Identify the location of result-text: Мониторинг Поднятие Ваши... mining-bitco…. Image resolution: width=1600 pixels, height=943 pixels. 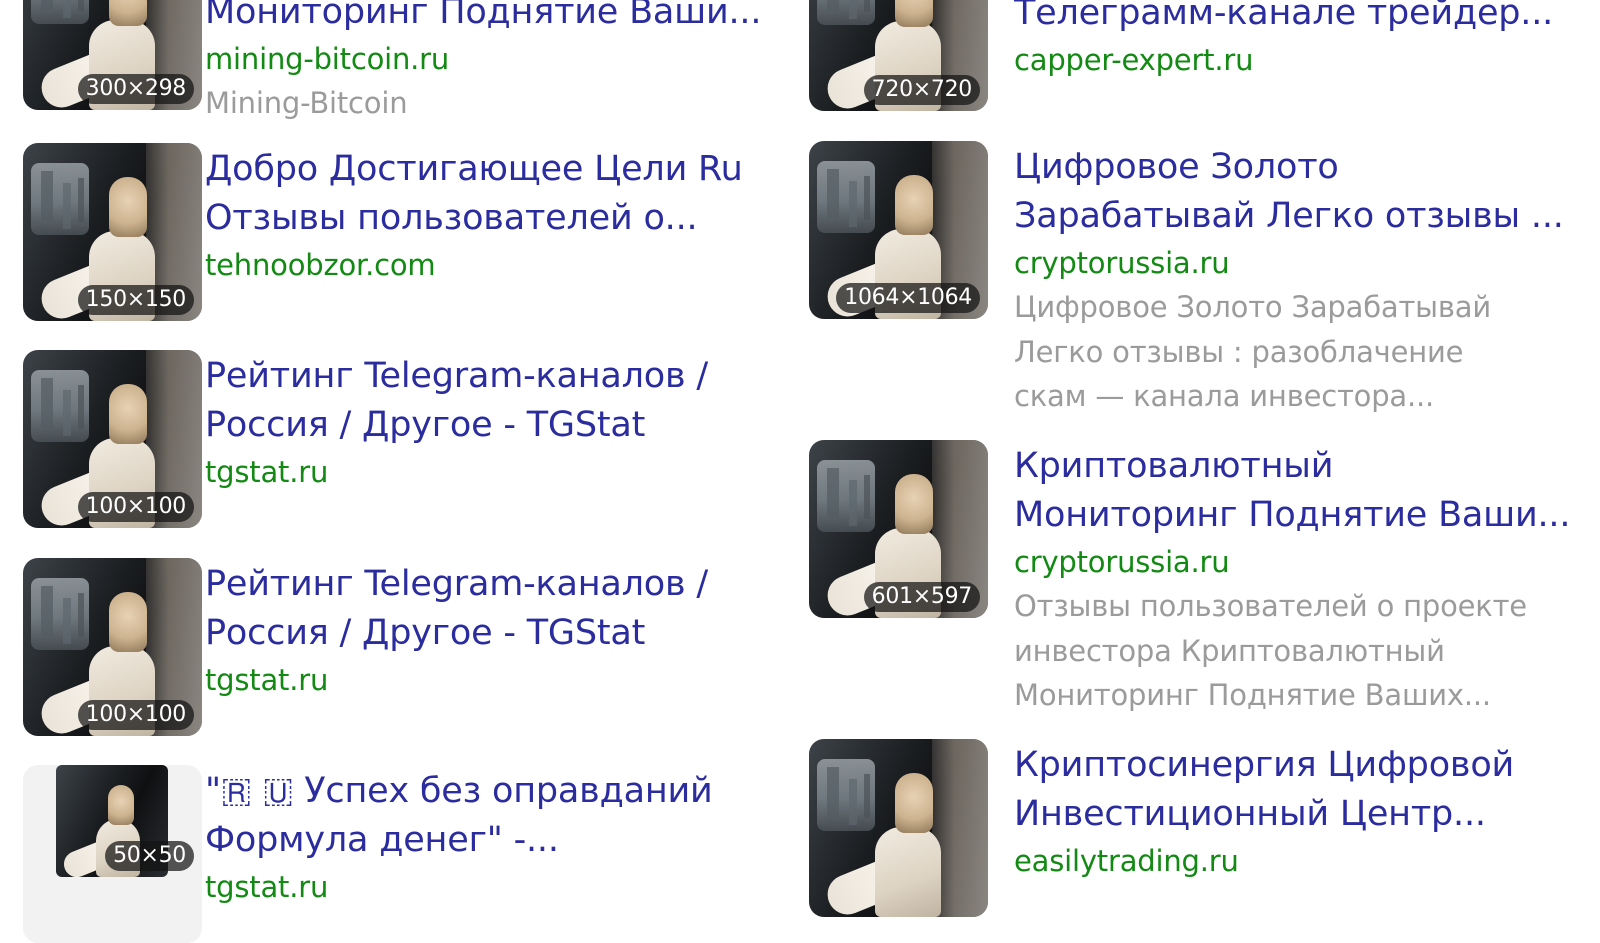
(497, 63).